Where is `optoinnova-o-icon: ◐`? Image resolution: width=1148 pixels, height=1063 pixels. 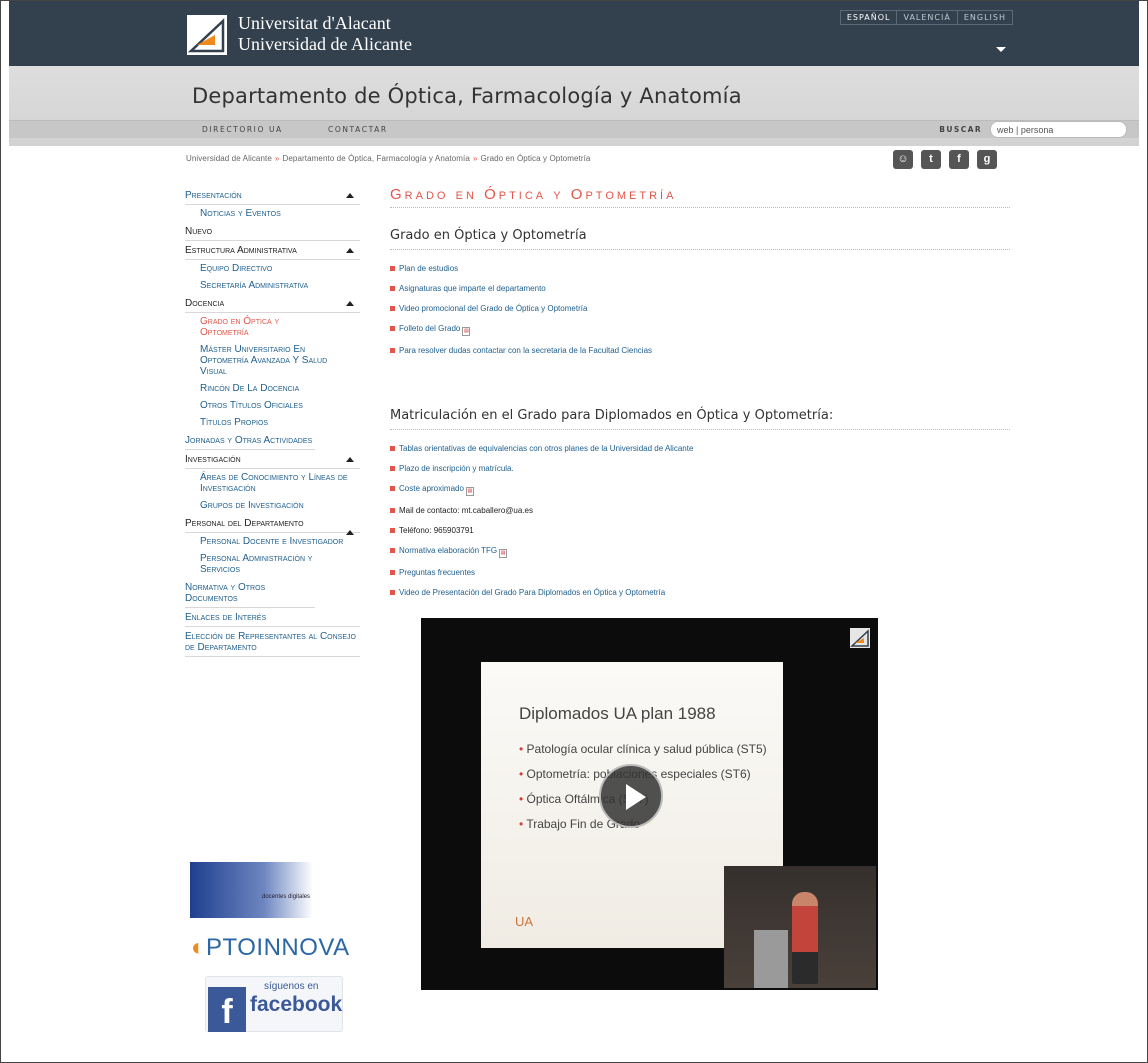
optoinnova-o-icon: ◐ is located at coordinates (198, 947).